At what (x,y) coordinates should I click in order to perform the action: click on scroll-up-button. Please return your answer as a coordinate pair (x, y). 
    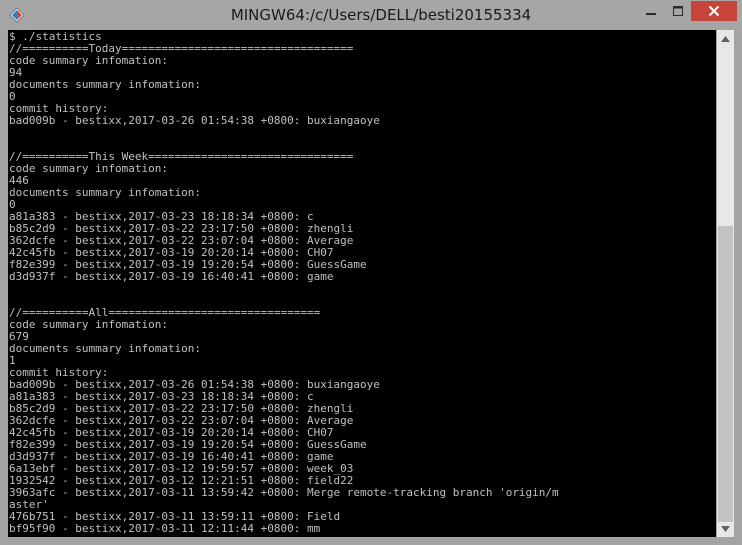
    Looking at the image, I should click on (725, 38).